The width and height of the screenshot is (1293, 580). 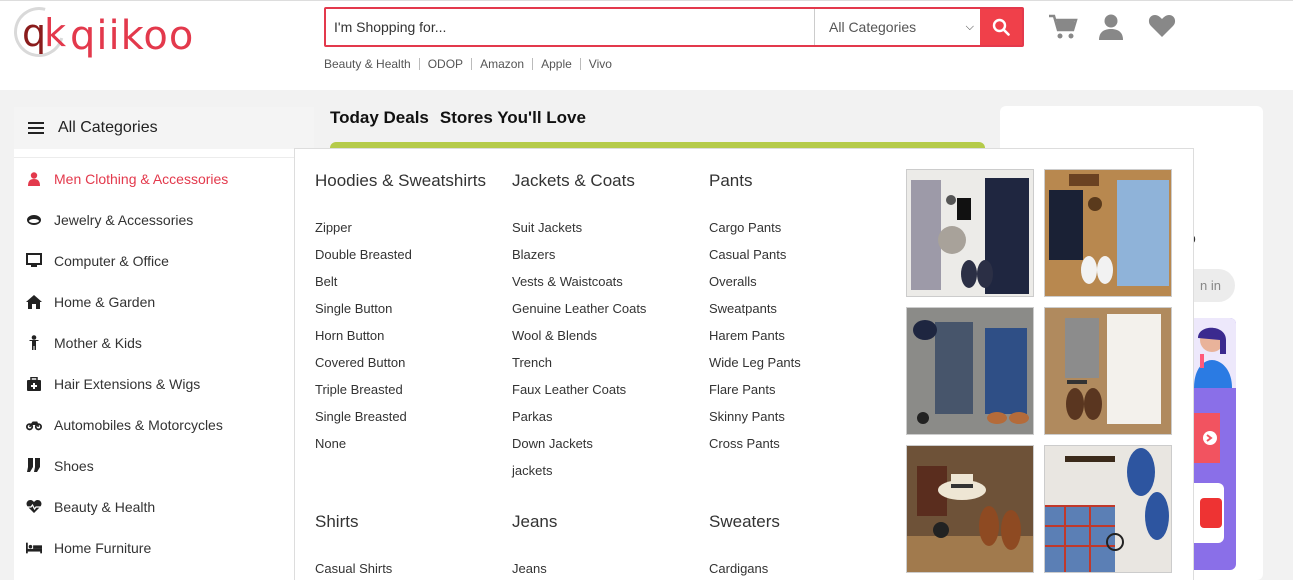 What do you see at coordinates (804, 260) in the screenshot?
I see `menu-item: Casual Pants` at bounding box center [804, 260].